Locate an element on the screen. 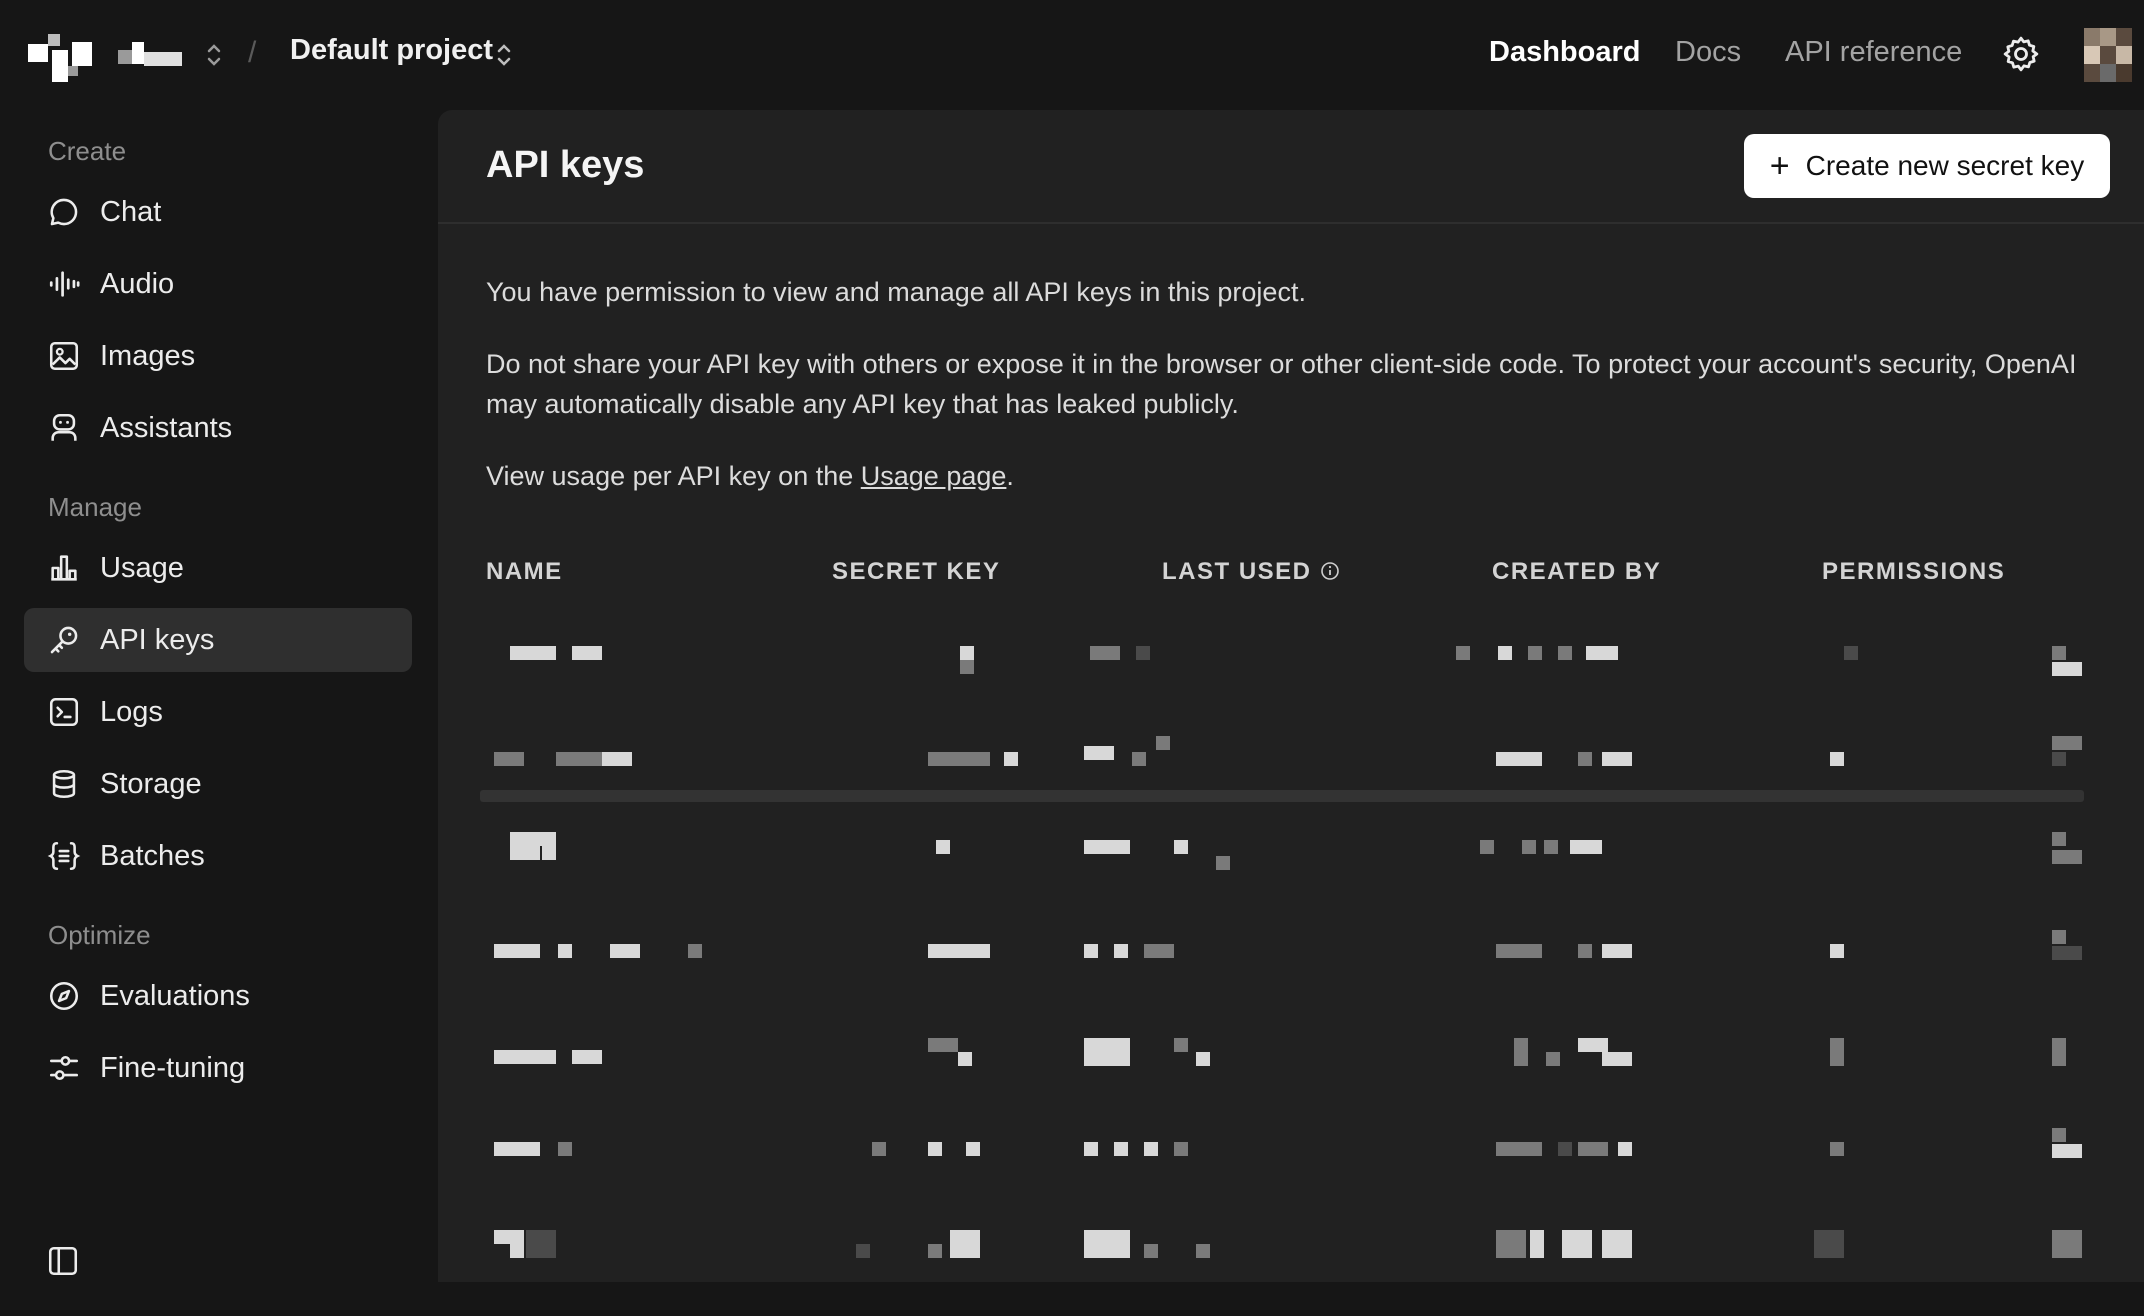  usage-notice-suffix: . is located at coordinates (1010, 476).